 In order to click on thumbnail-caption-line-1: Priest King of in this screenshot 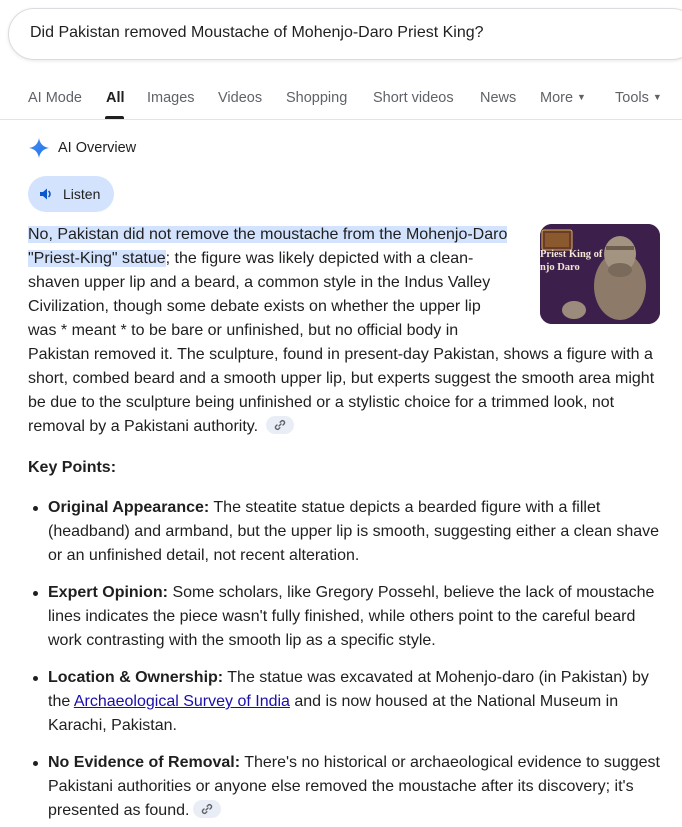, I will do `click(571, 254)`.